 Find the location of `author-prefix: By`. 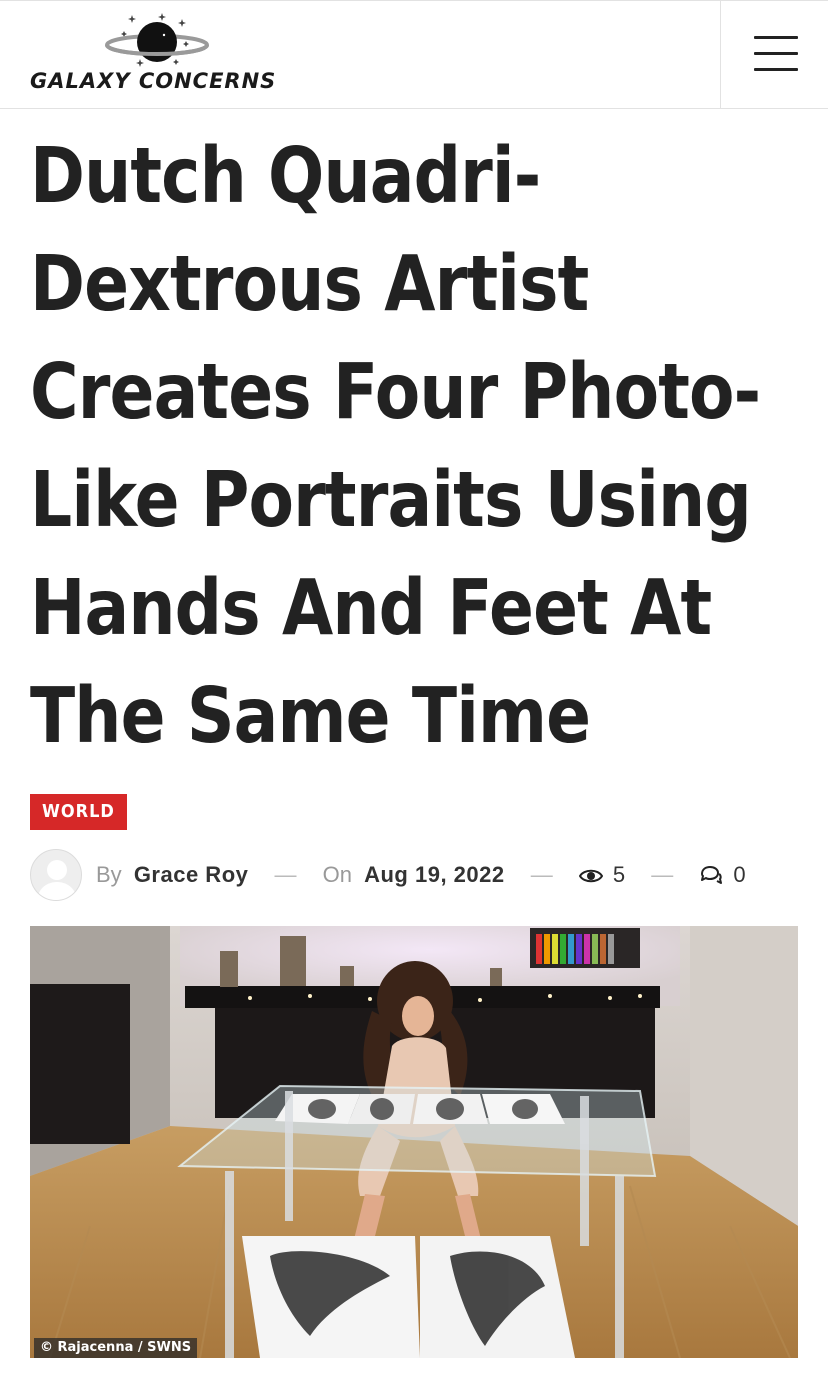

author-prefix: By is located at coordinates (109, 874).